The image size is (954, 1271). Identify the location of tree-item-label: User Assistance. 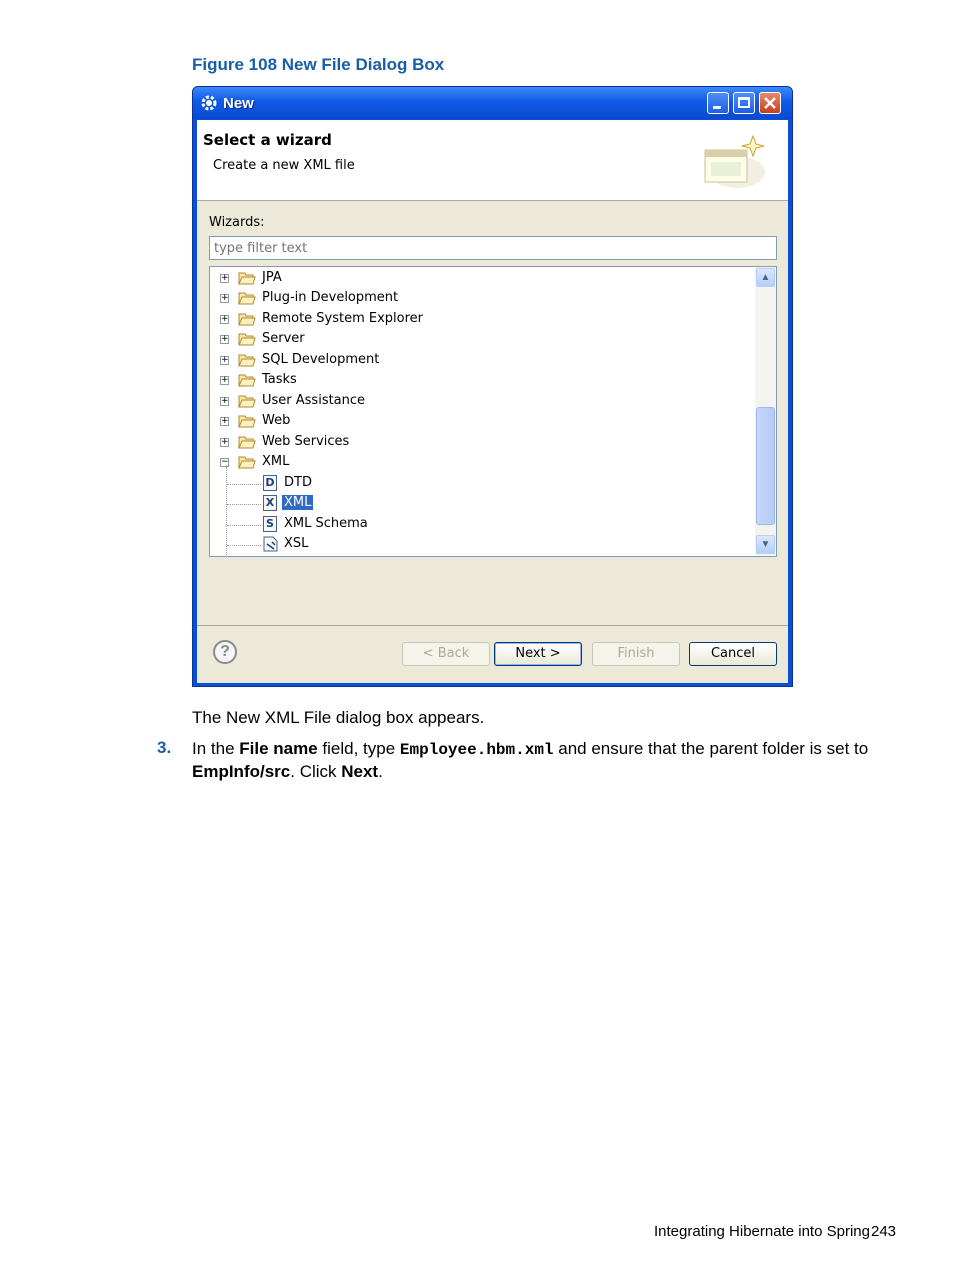
(314, 400).